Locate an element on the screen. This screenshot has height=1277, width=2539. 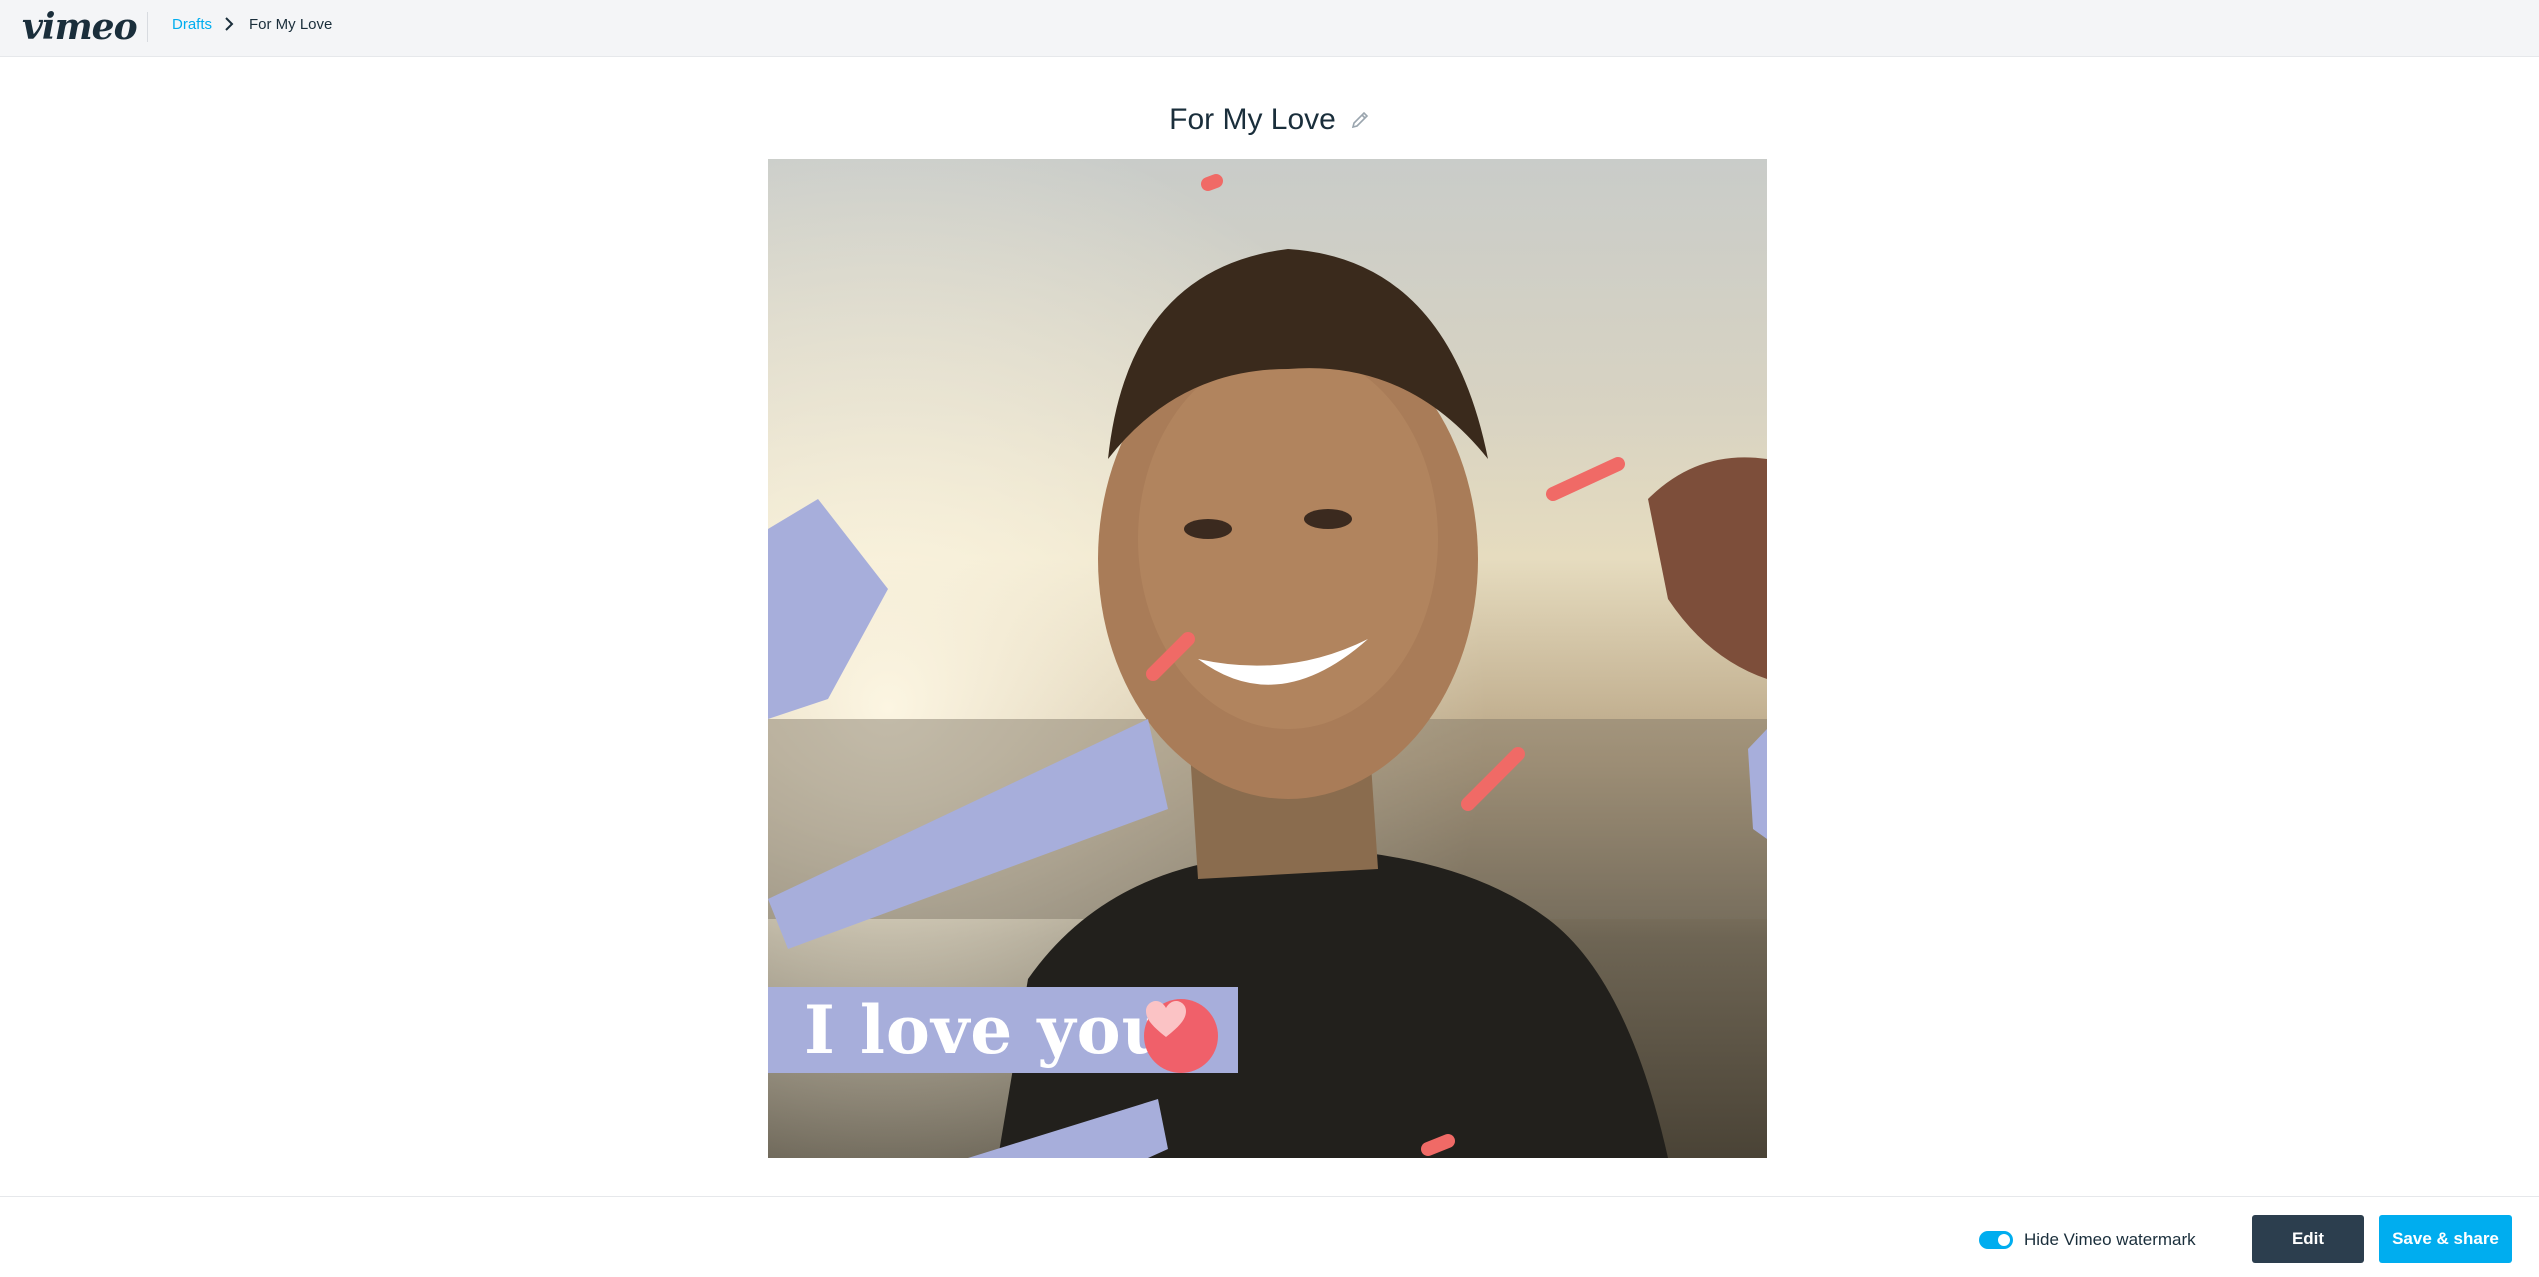
heart-icon is located at coordinates (1181, 1036).